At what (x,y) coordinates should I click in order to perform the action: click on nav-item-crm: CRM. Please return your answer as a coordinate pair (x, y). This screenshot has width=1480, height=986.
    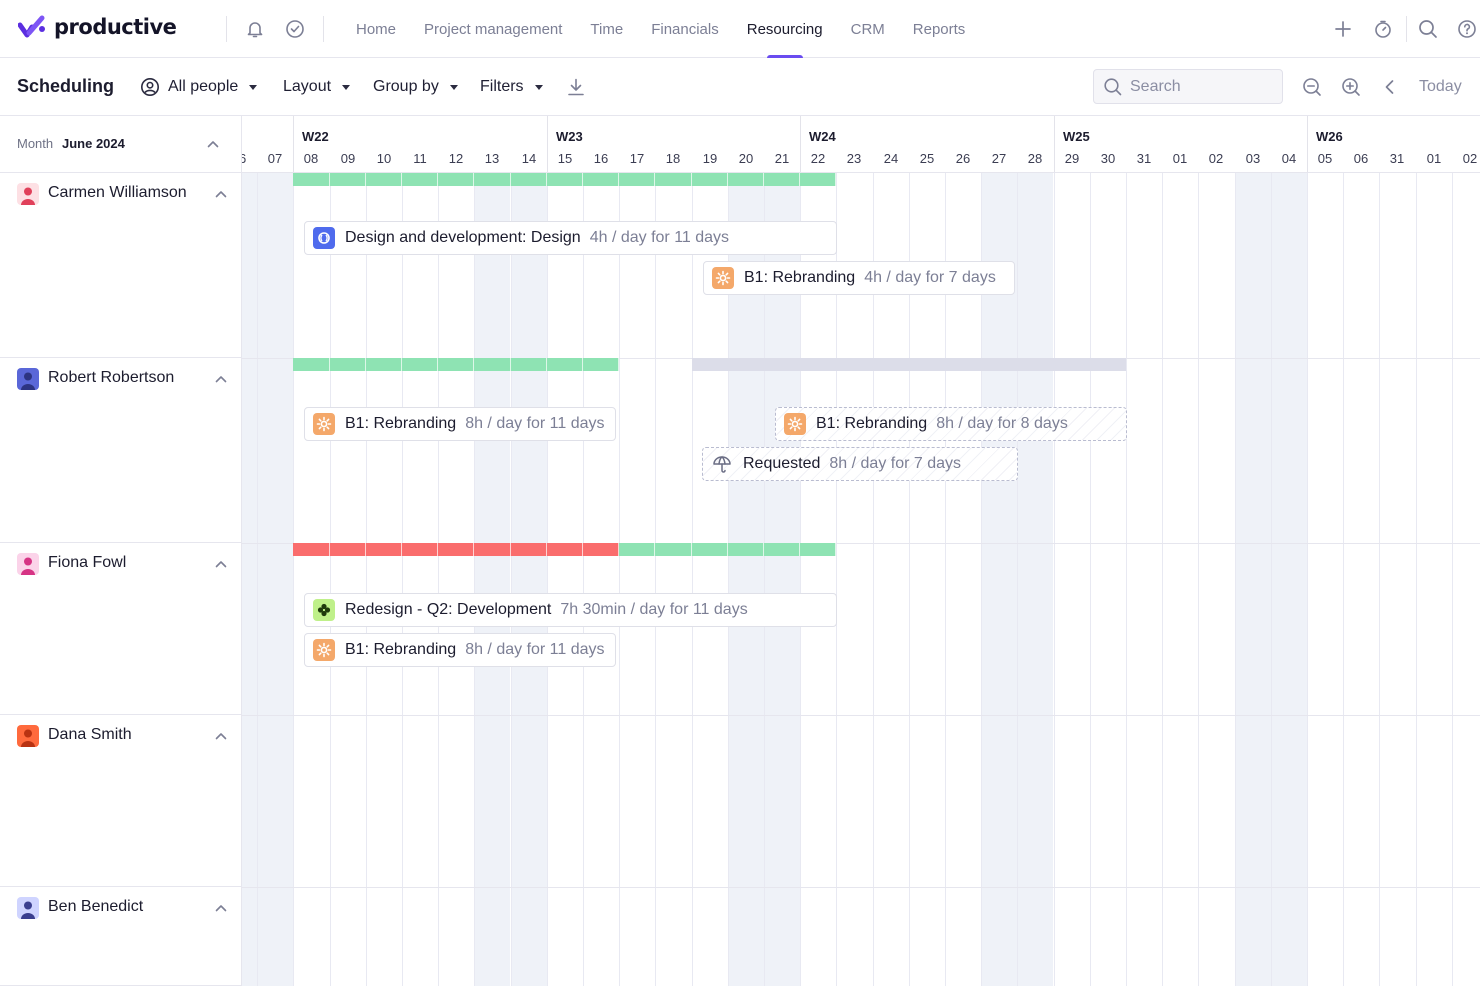
    Looking at the image, I should click on (868, 29).